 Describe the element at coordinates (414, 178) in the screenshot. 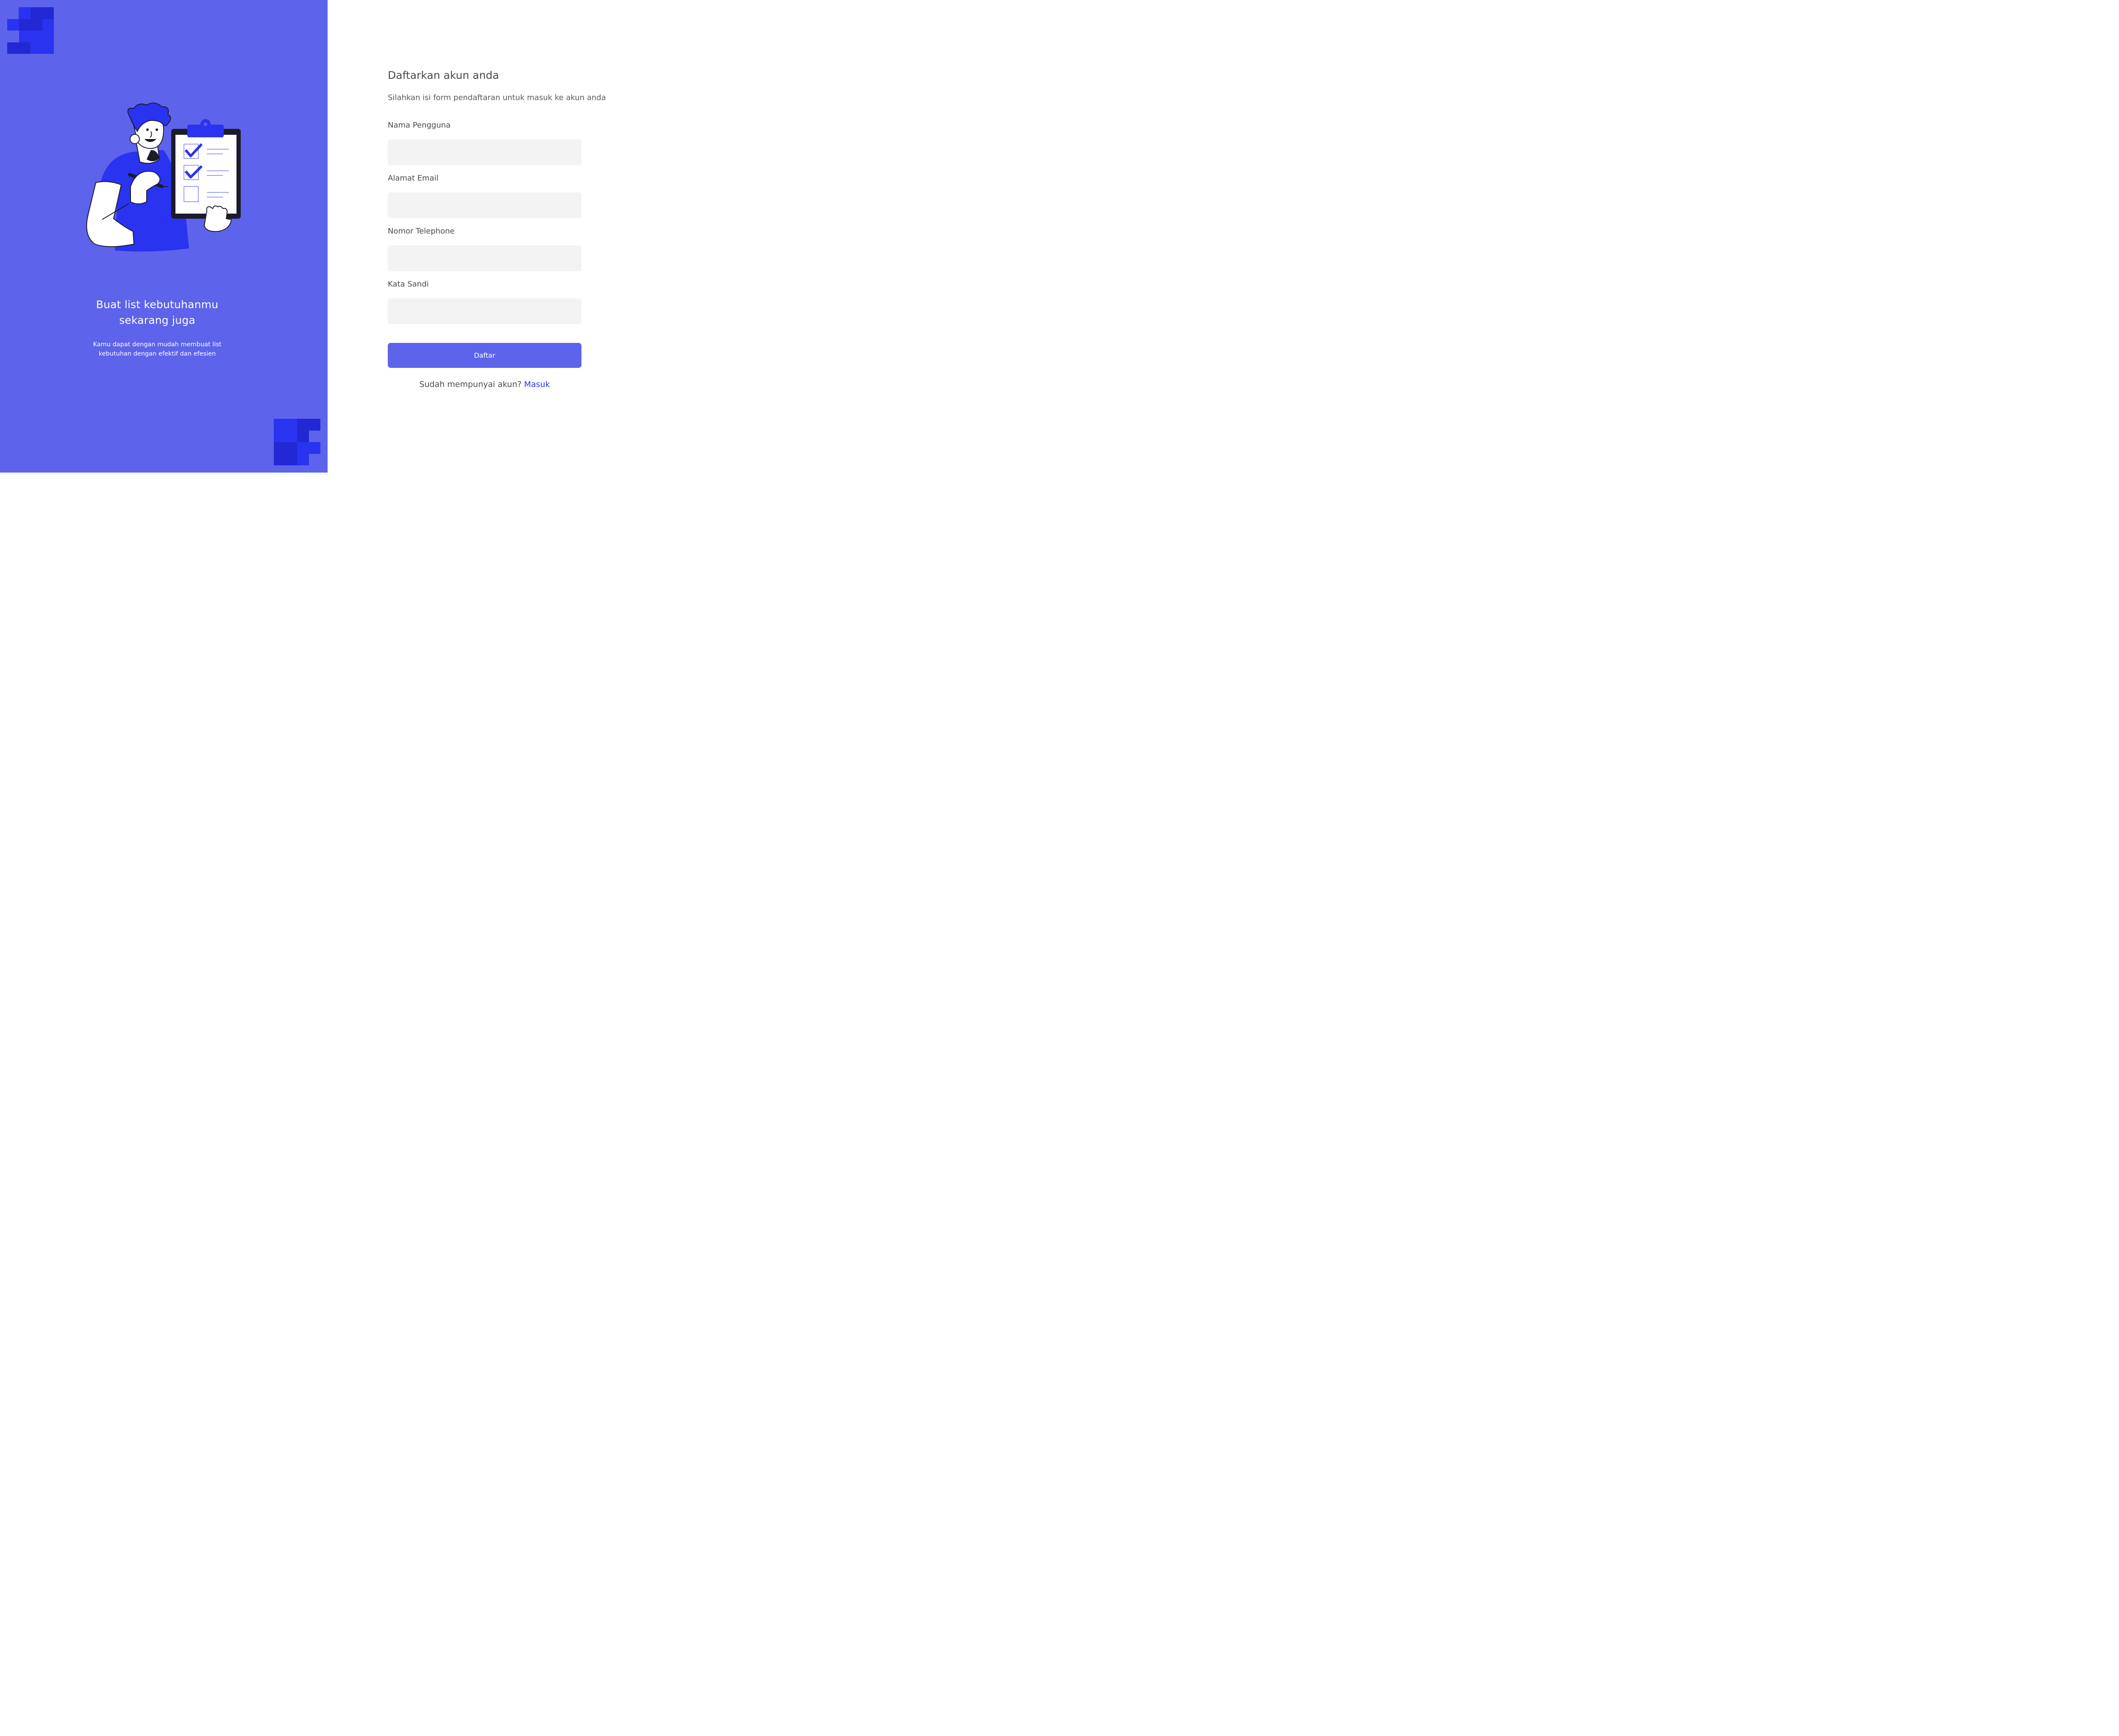

I see `email-label: Alamat Email` at that location.